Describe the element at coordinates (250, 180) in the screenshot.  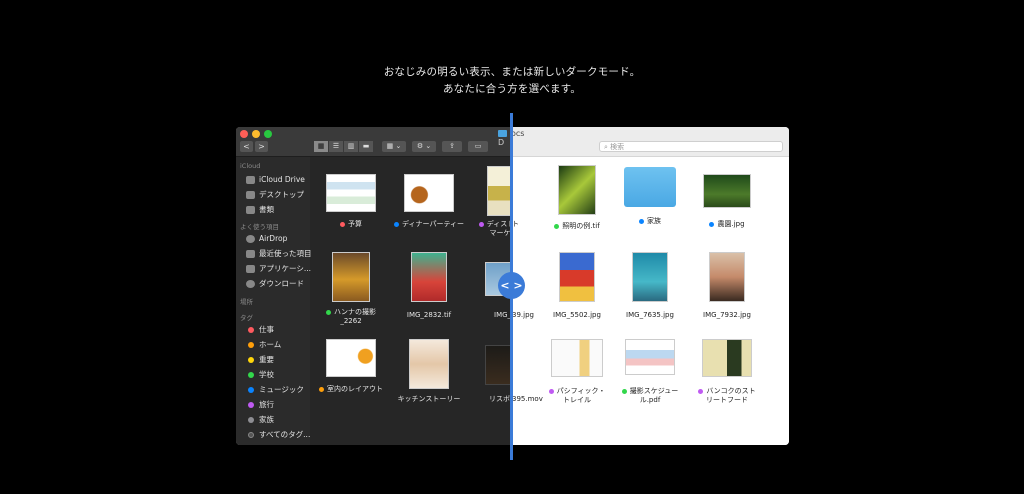
I see `cloud-icon` at that location.